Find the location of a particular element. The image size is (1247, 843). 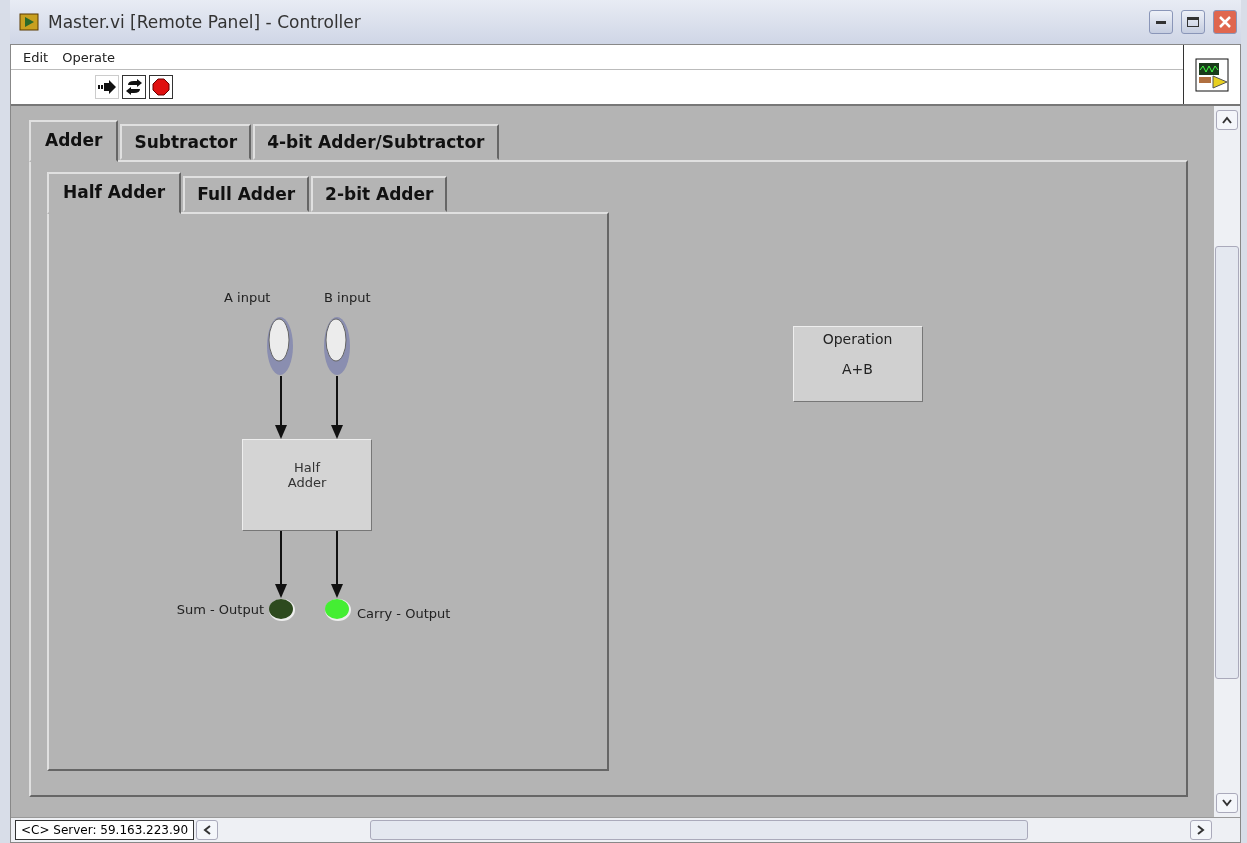

abort-button is located at coordinates (161, 87).